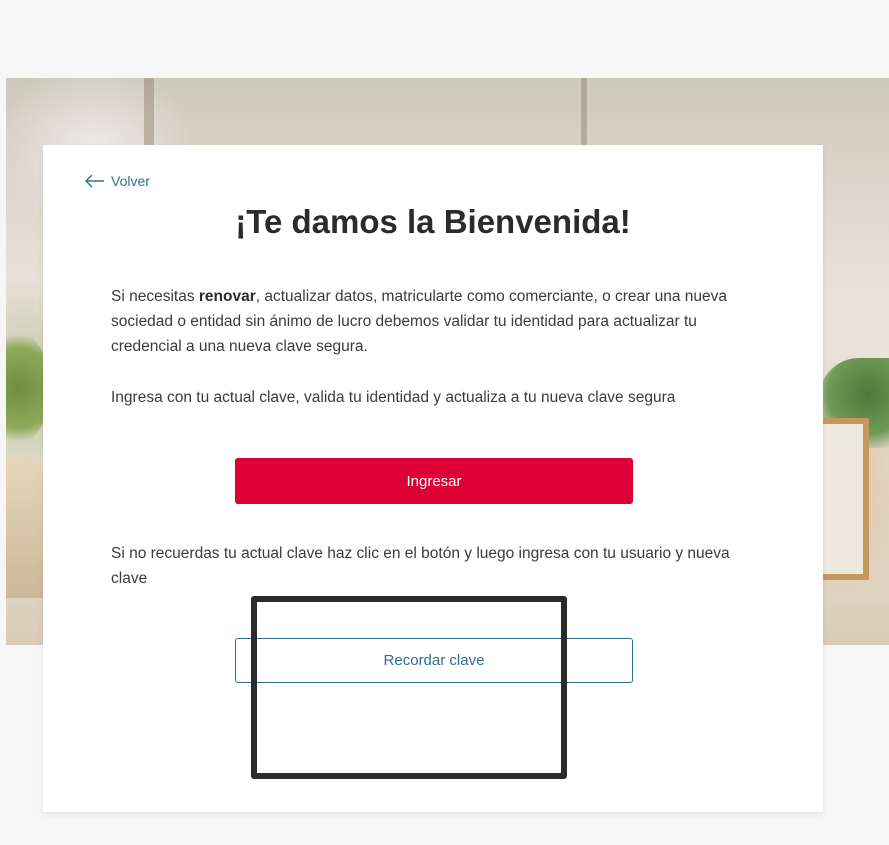 The image size is (889, 845). Describe the element at coordinates (434, 660) in the screenshot. I see `remember-password-button: Recordar clave` at that location.